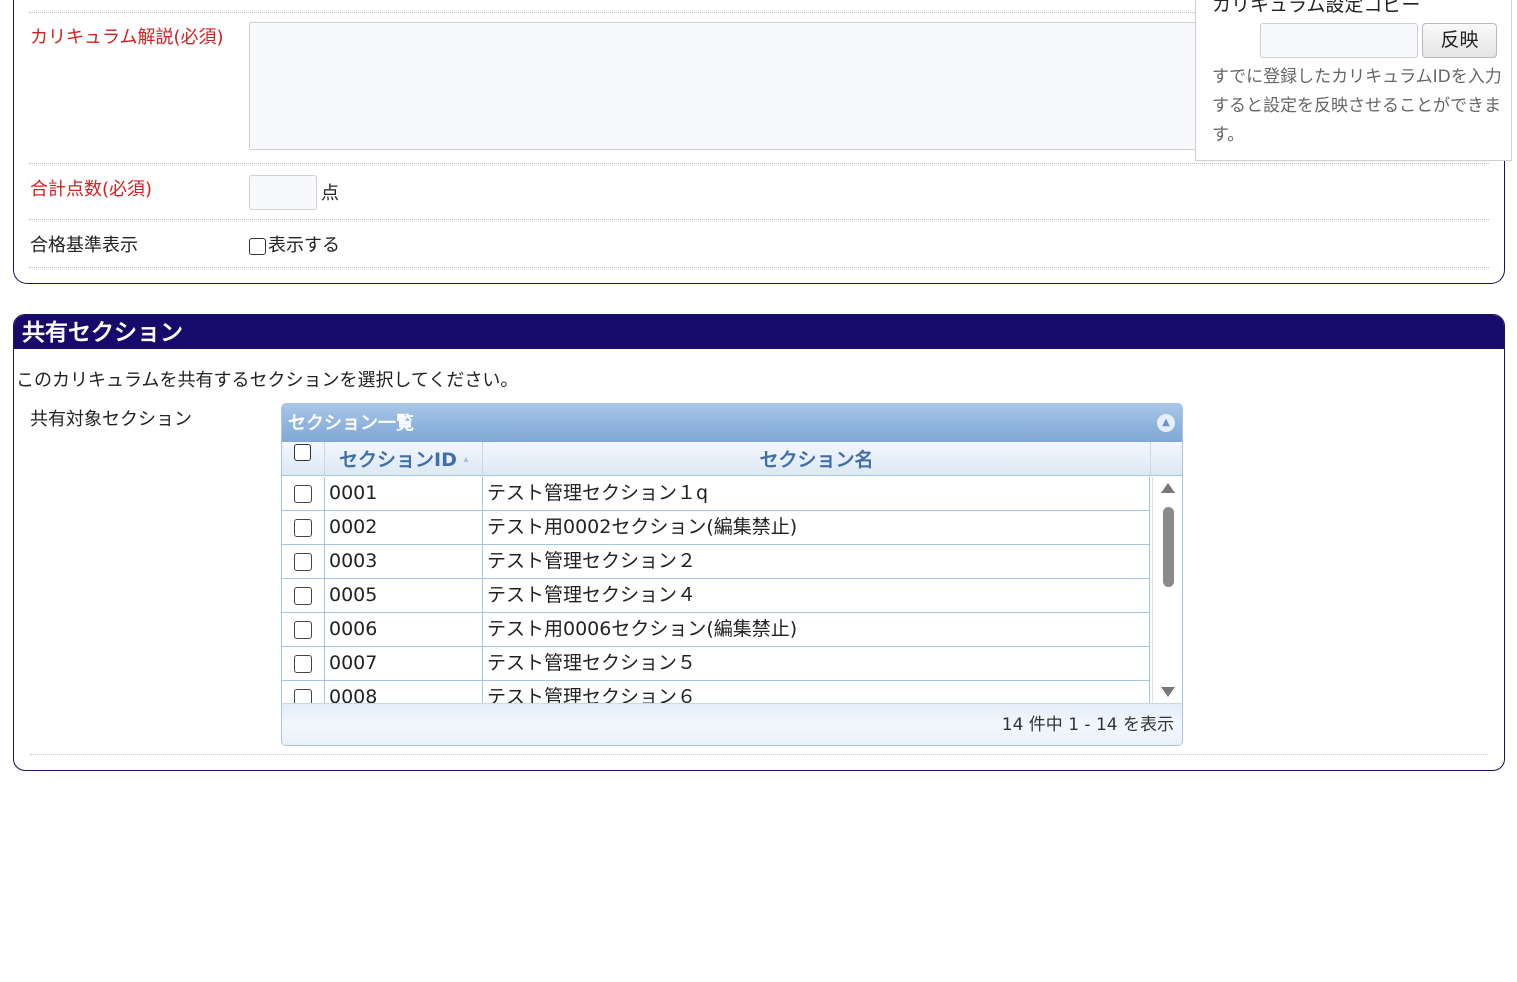 The image size is (1517, 982). Describe the element at coordinates (816, 595) in the screenshot. I see `section-name-cell: テスト管理セクション４` at that location.